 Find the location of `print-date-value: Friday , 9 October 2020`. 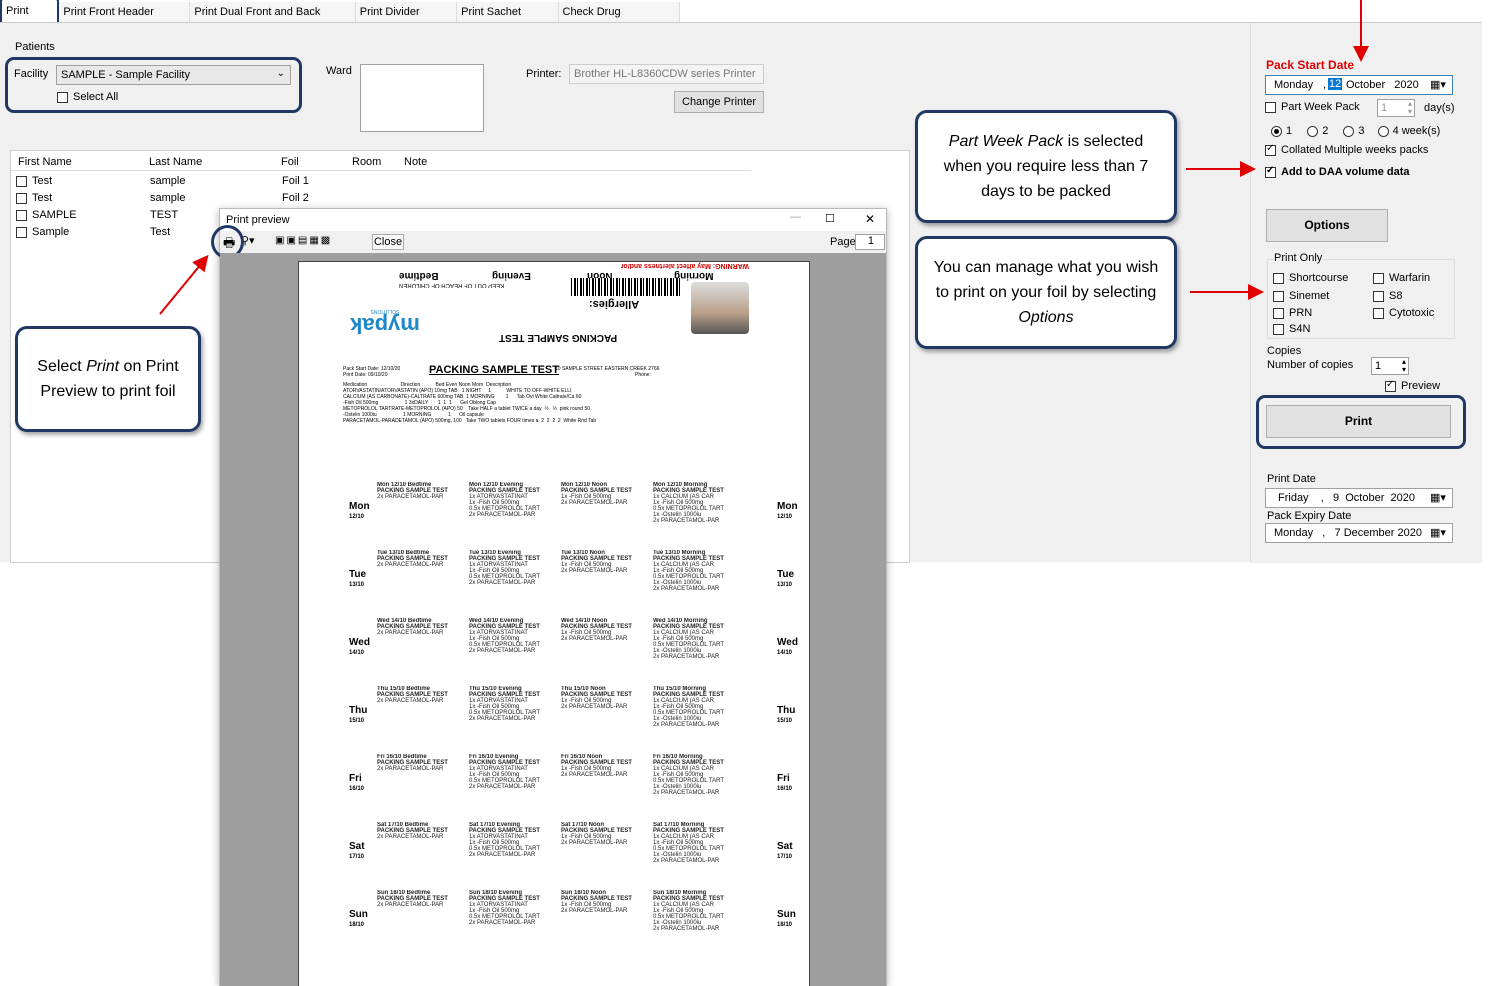

print-date-value: Friday , 9 October 2020 is located at coordinates (1346, 498).